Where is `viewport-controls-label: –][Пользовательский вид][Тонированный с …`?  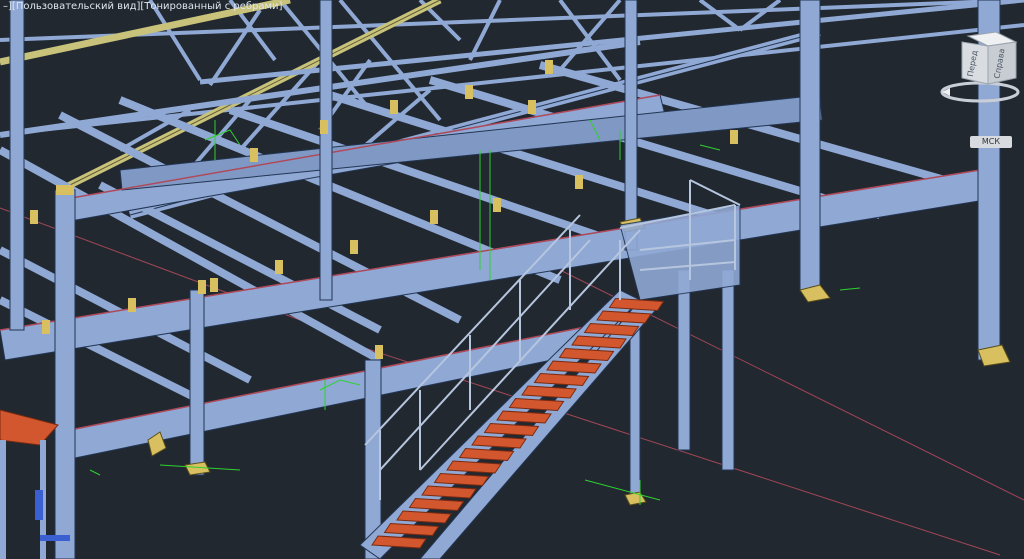 viewport-controls-label: –][Пользовательский вид][Тонированный с … is located at coordinates (142, 7).